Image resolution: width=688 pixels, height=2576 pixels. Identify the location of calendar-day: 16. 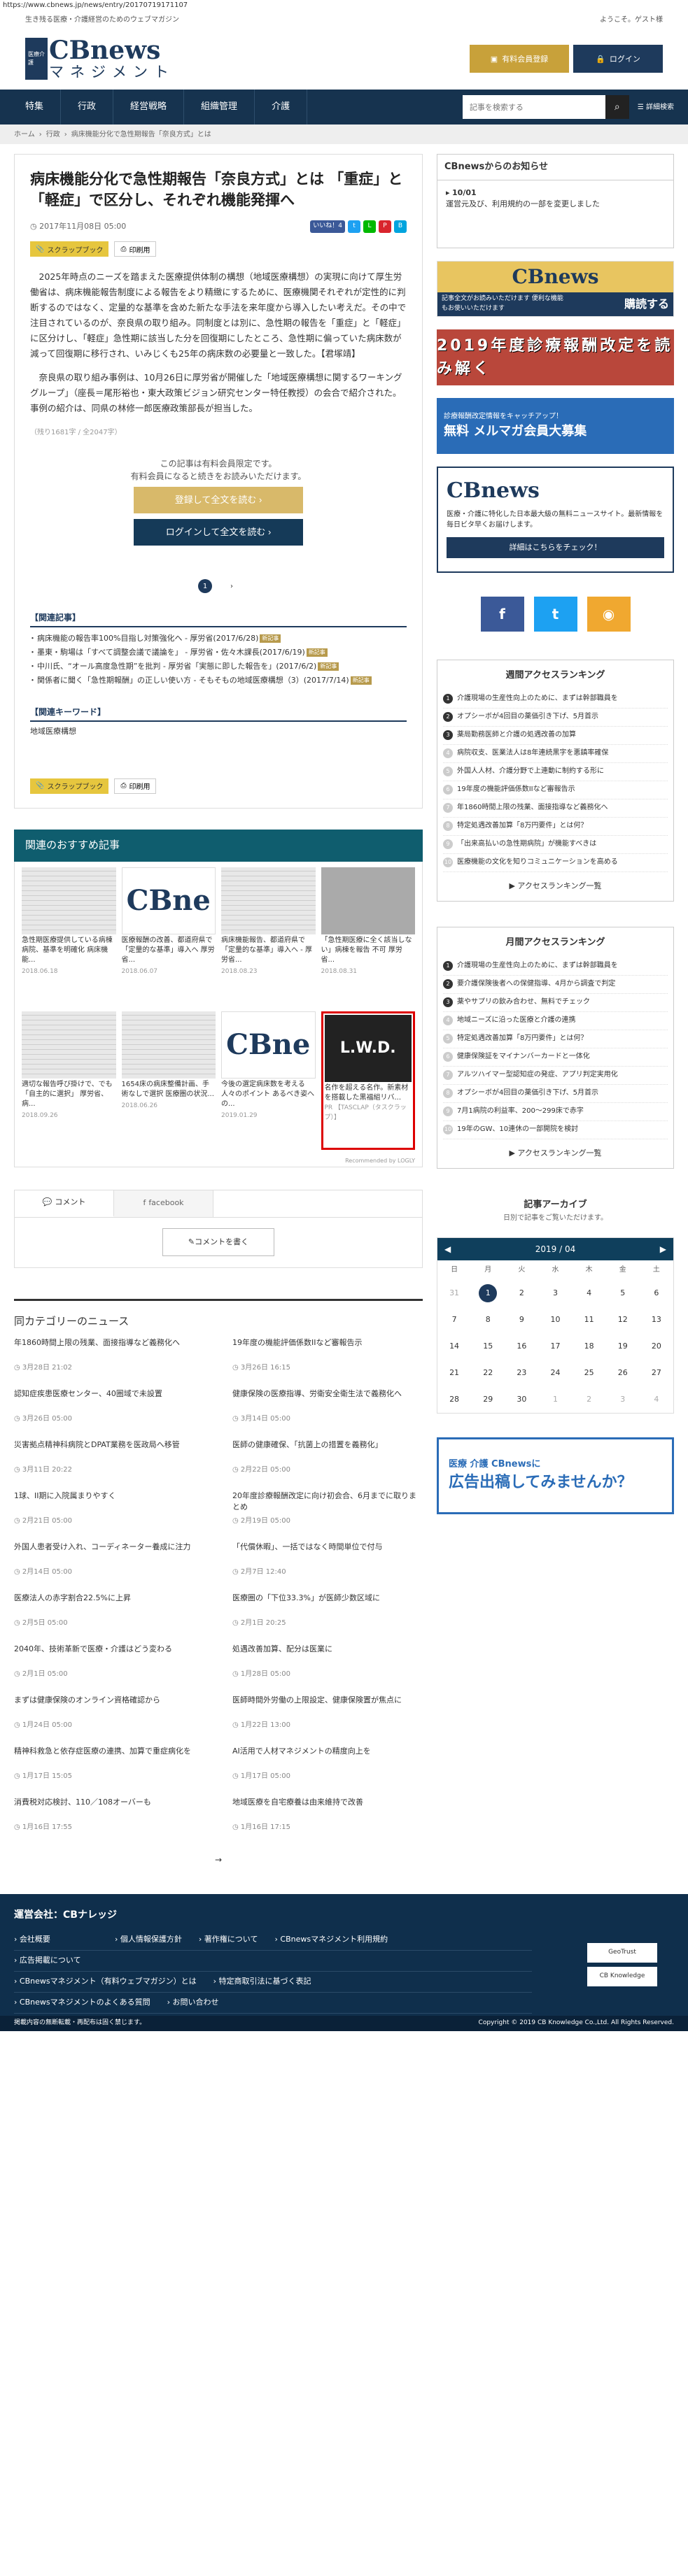
(521, 1346).